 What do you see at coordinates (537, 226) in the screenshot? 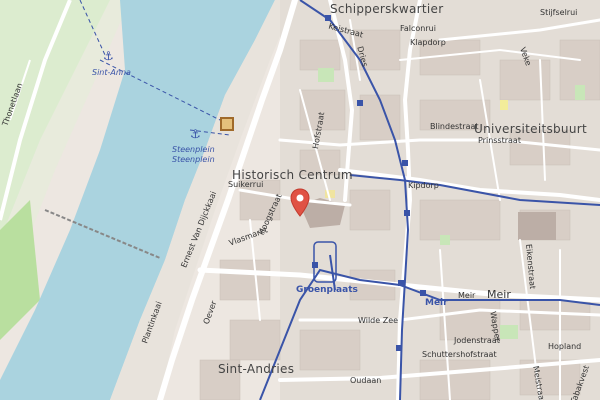
I see `large-building` at bounding box center [537, 226].